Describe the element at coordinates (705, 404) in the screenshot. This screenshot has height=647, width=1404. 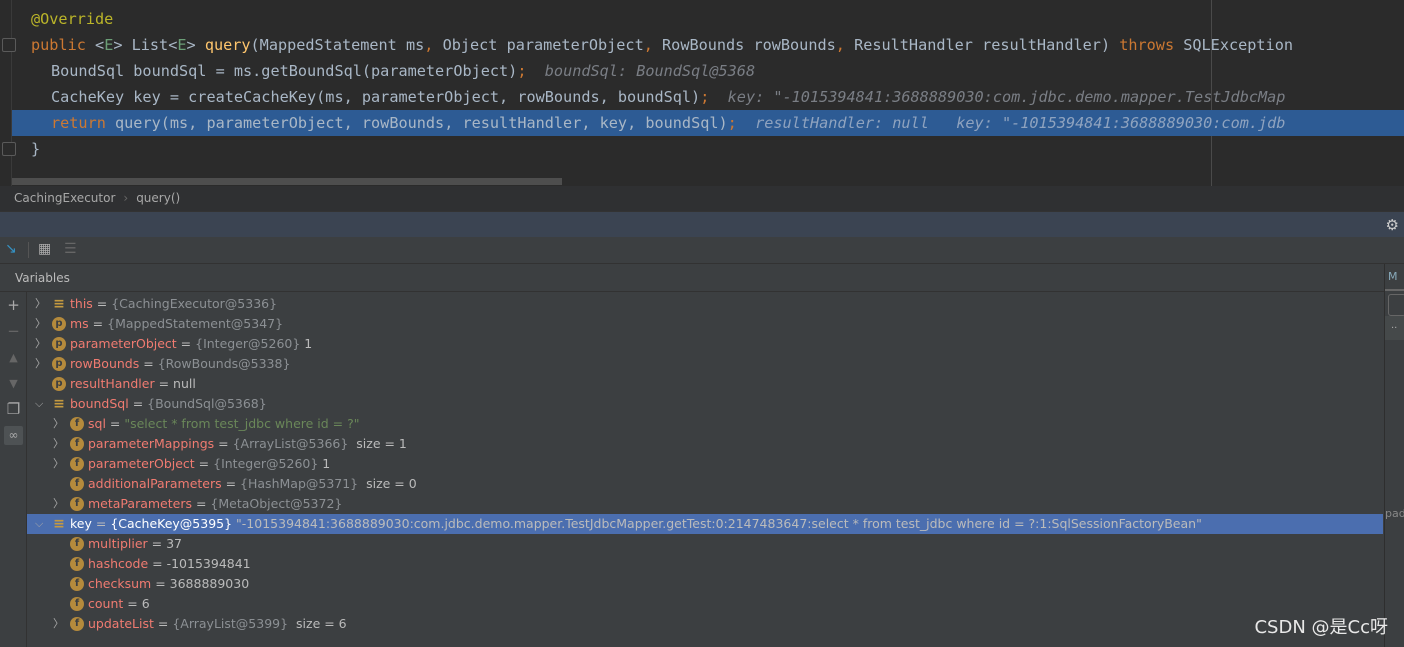
I see `variable-row: ⌵ ≡ boundSql = {BoundSql@5368}` at that location.